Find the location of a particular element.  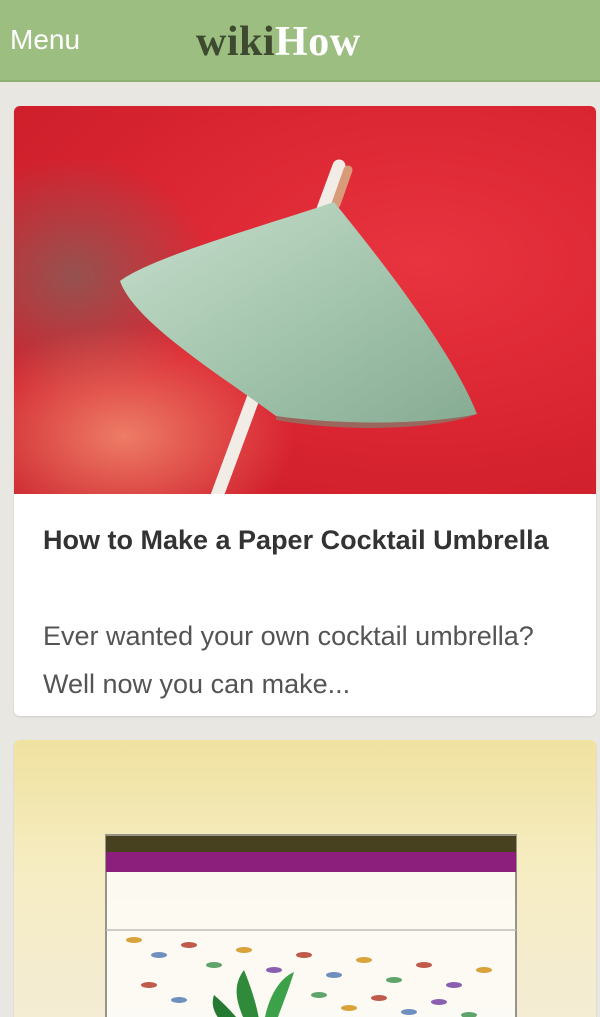

top-header: Menu wikiHow is located at coordinates (300, 41).